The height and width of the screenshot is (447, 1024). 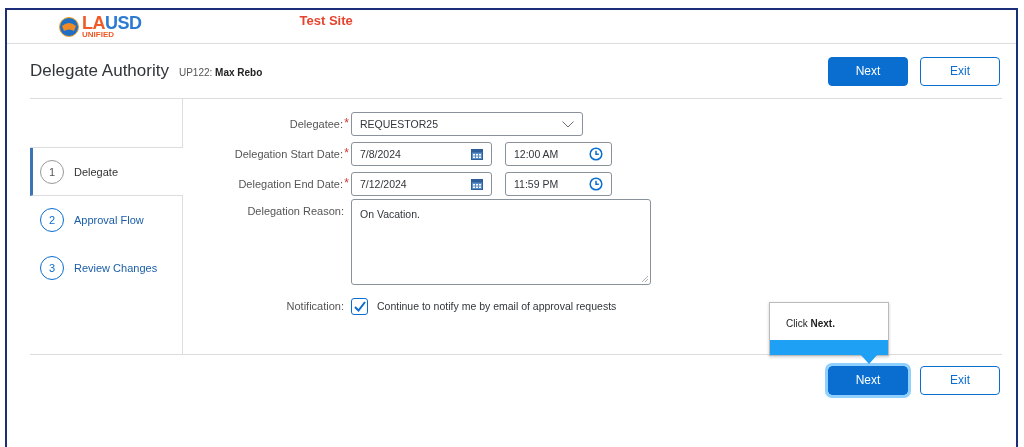 I want to click on text-area: On Vacation., so click(x=501, y=242).